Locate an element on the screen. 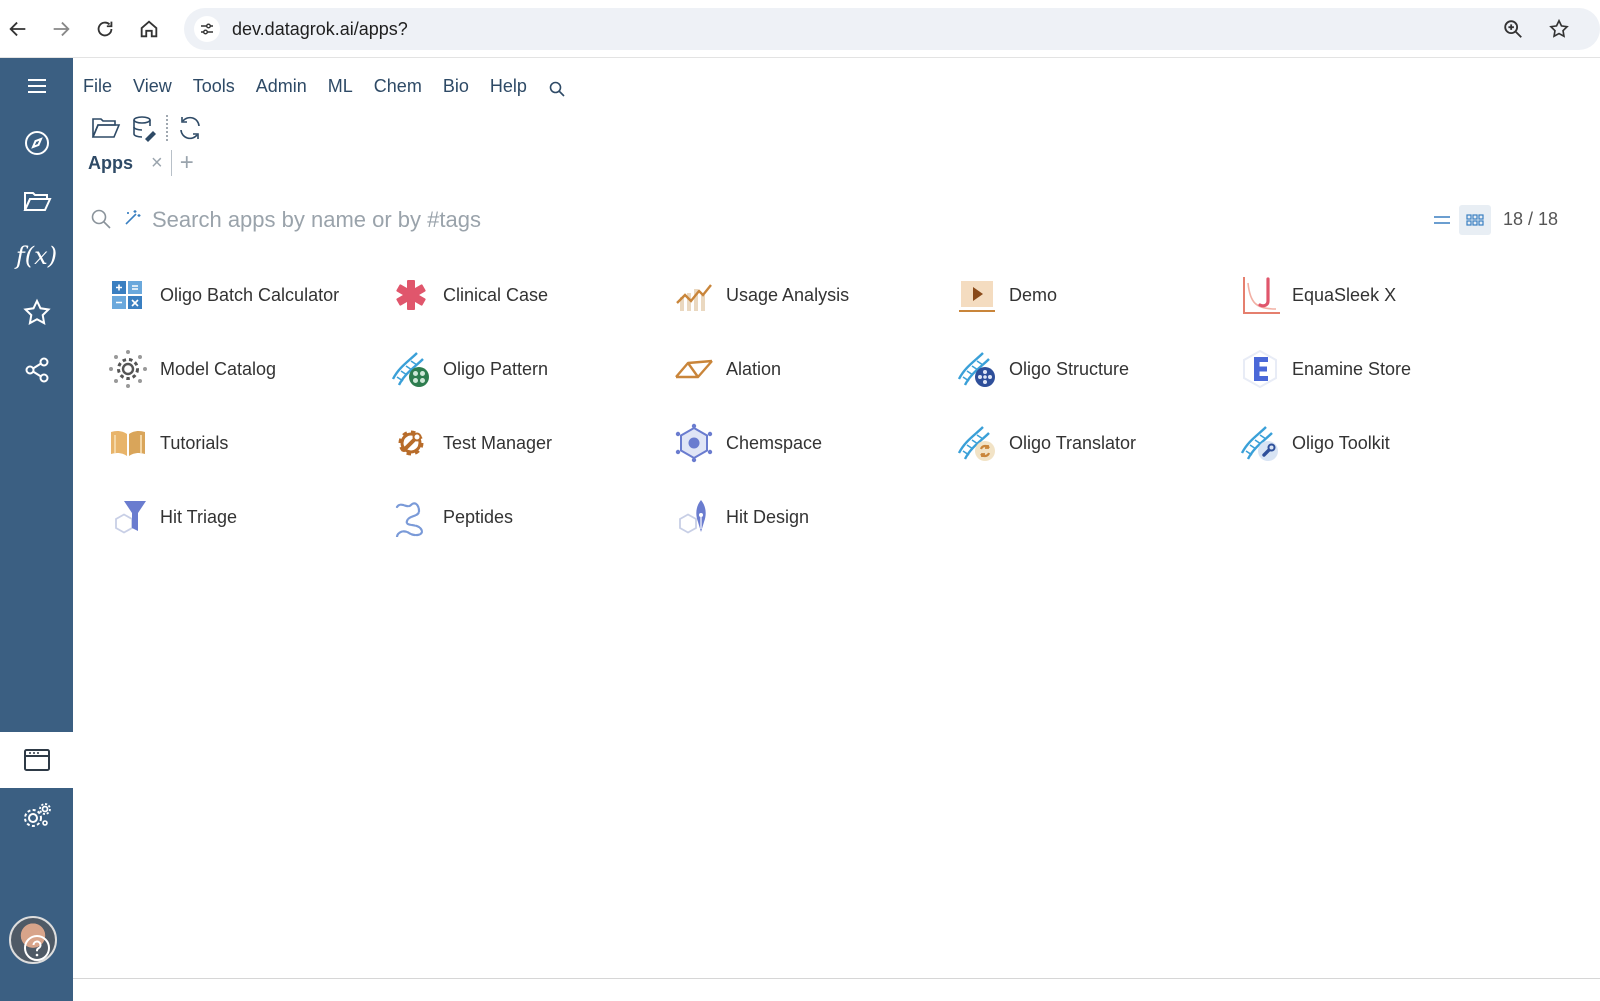 The height and width of the screenshot is (1001, 1600). menu-tools: Tools is located at coordinates (214, 86).